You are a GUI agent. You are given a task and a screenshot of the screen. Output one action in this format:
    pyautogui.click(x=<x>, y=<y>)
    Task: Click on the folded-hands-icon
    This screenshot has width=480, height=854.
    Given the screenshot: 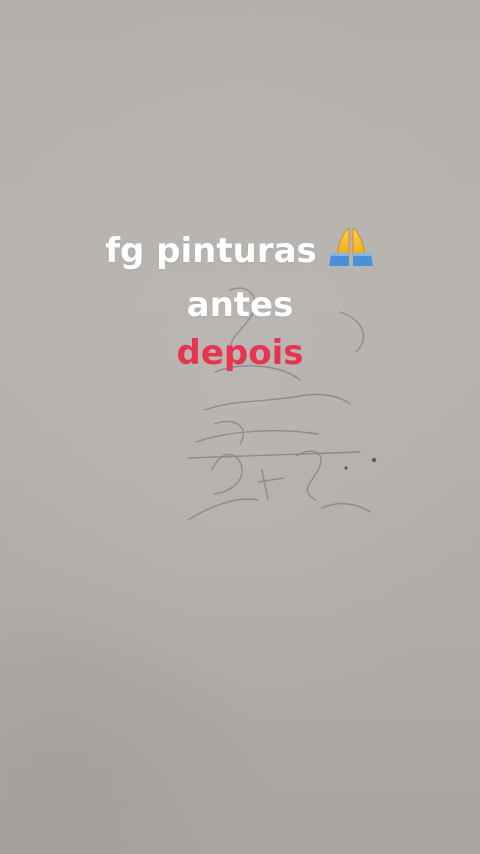 What is the action you would take?
    pyautogui.click(x=351, y=253)
    